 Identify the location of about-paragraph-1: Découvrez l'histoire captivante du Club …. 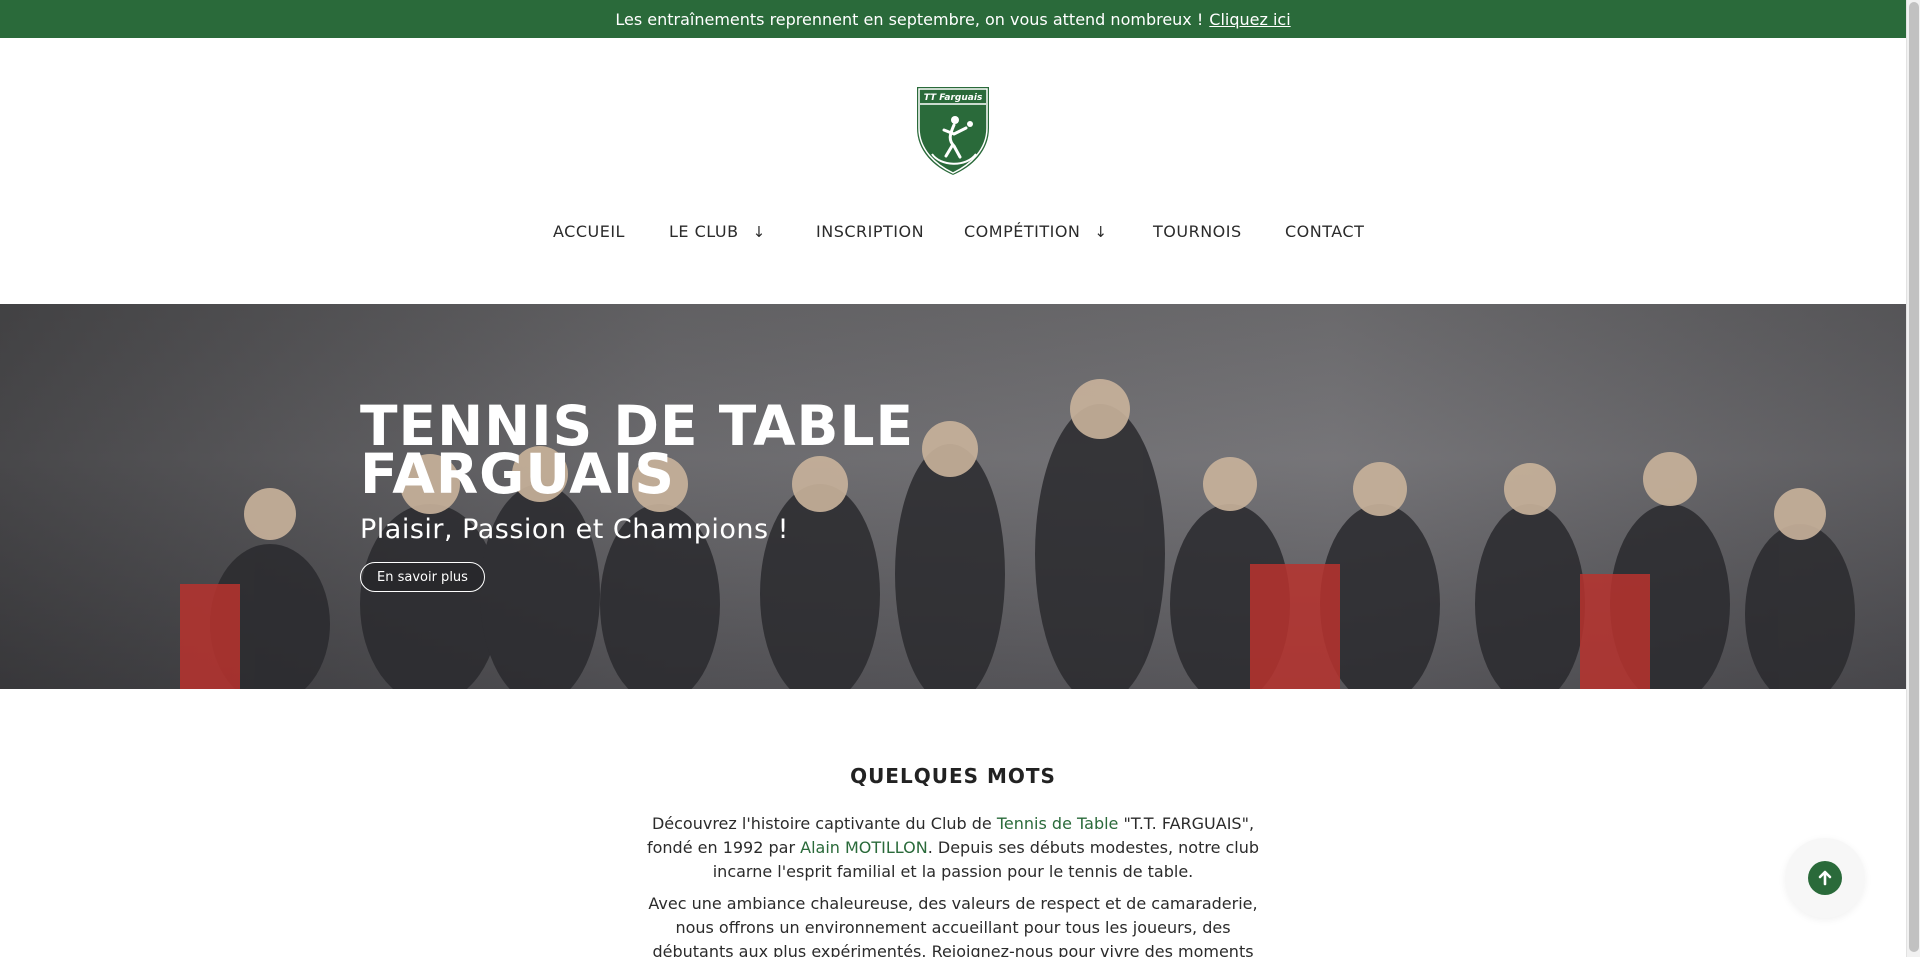
(953, 848).